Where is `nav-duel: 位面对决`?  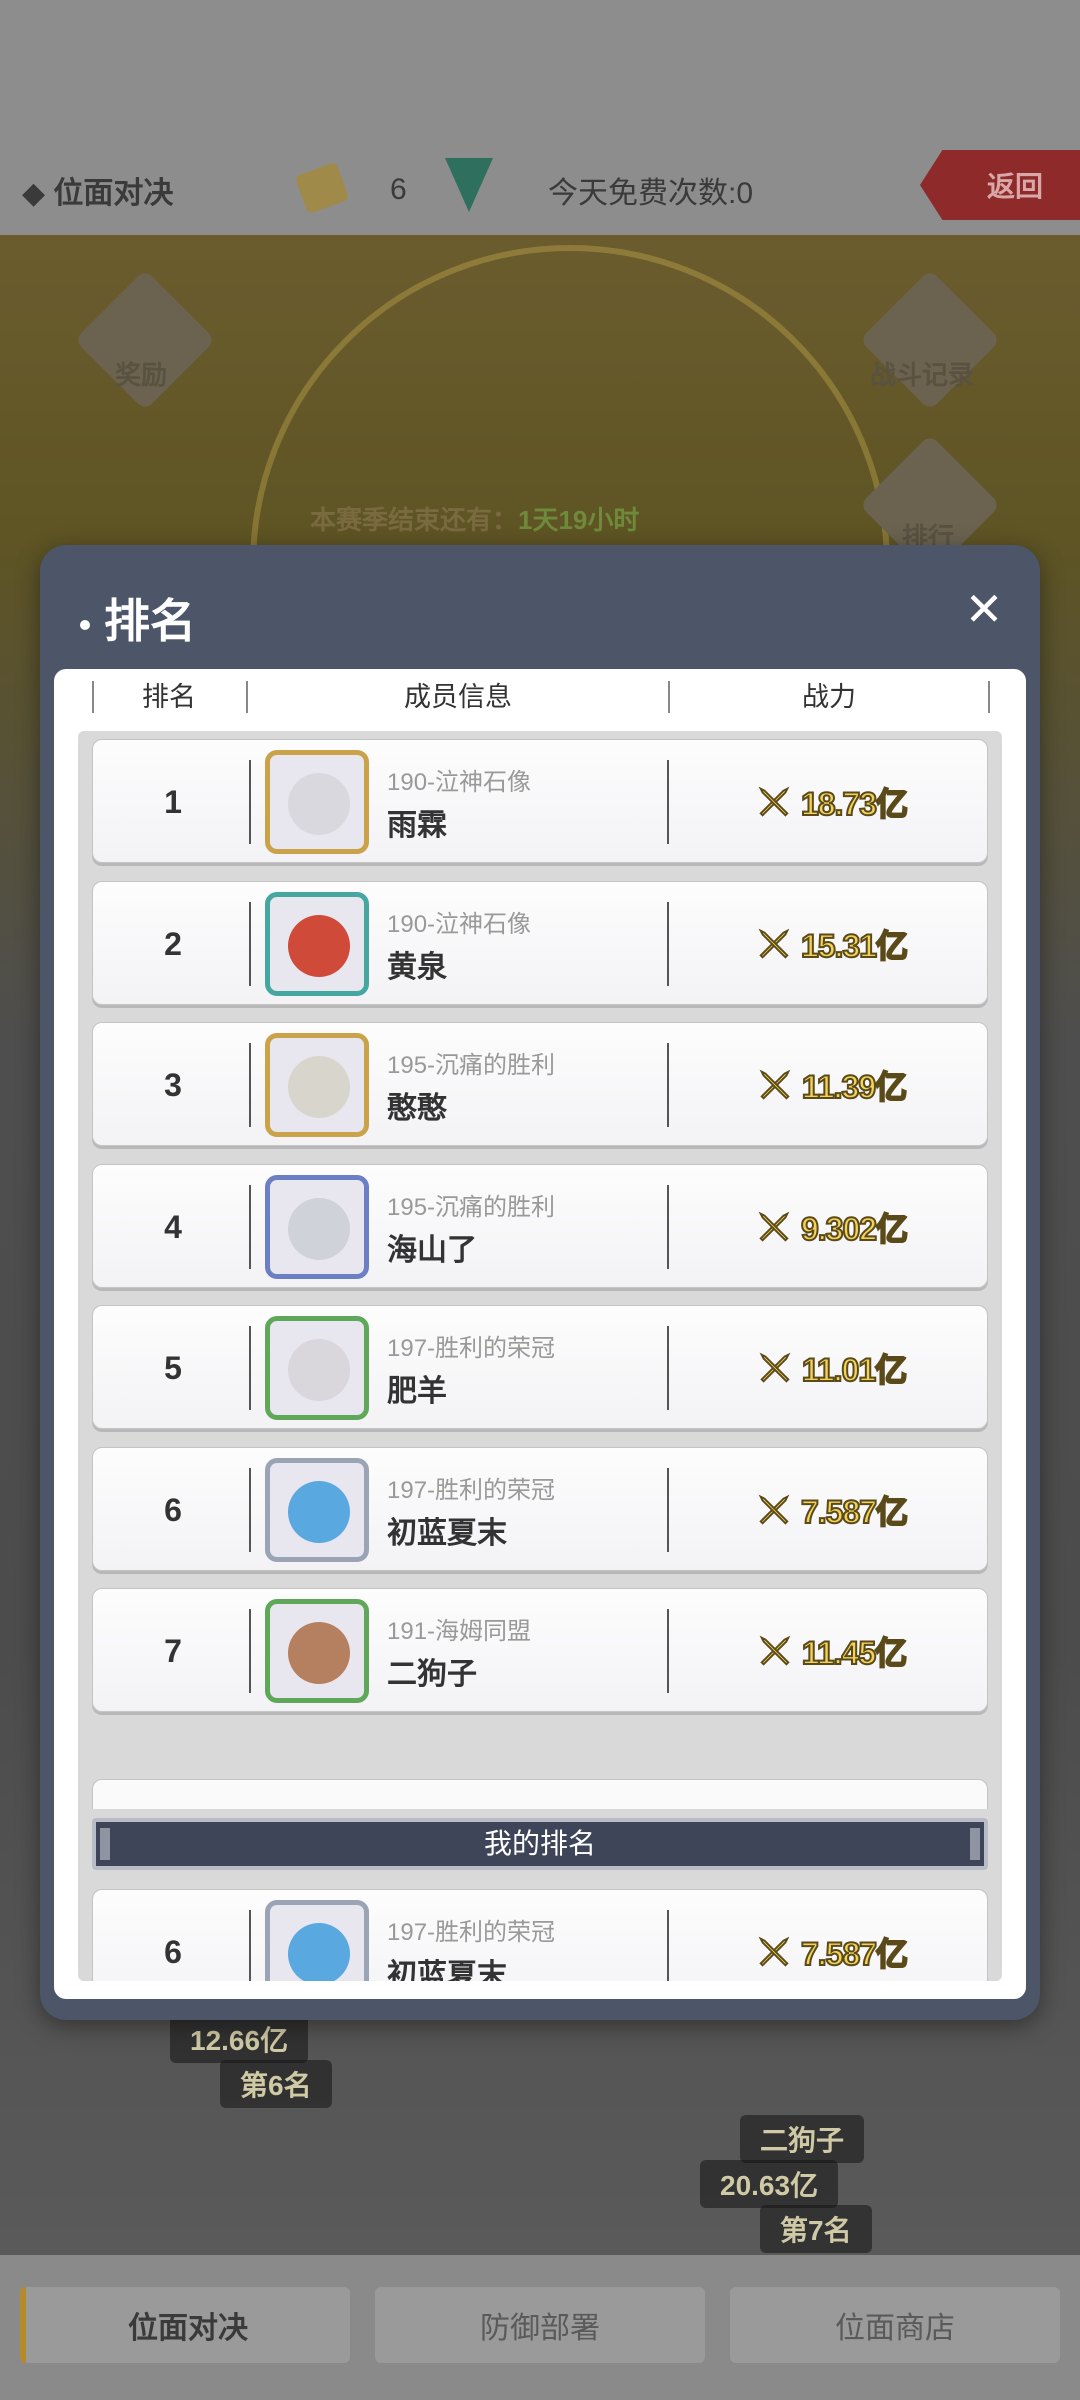 nav-duel: 位面对决 is located at coordinates (185, 2325).